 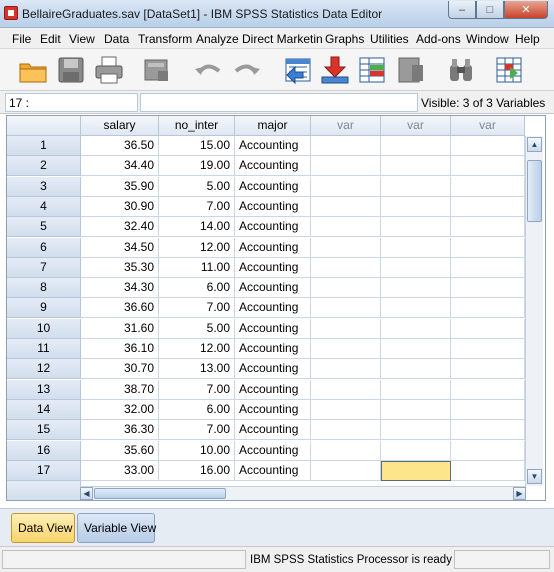 I want to click on cell-value-input, so click(x=279, y=102).